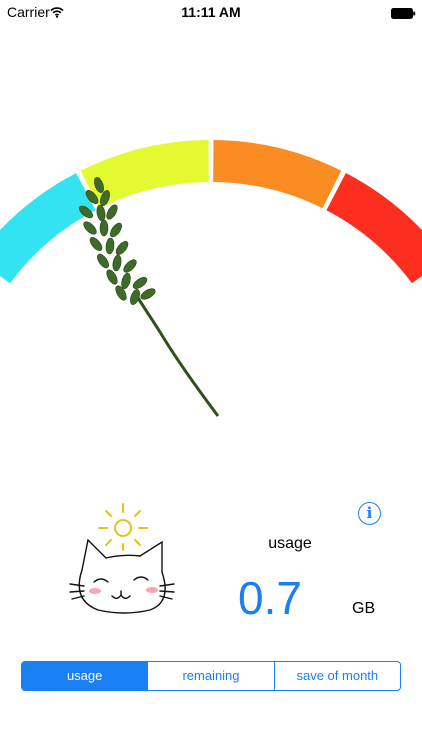 The width and height of the screenshot is (422, 750). Describe the element at coordinates (122, 558) in the screenshot. I see `cat-with-sun-icon` at that location.